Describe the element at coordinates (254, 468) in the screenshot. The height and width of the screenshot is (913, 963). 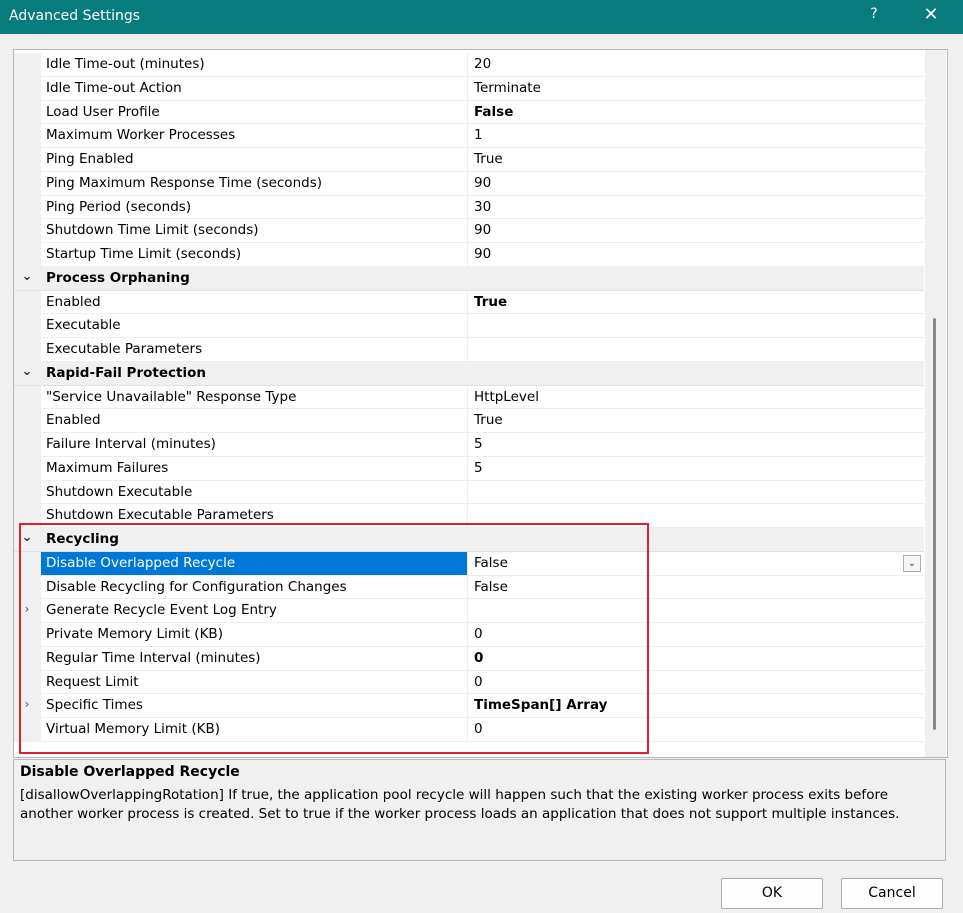
I see `property-name: Maximum Failures` at that location.